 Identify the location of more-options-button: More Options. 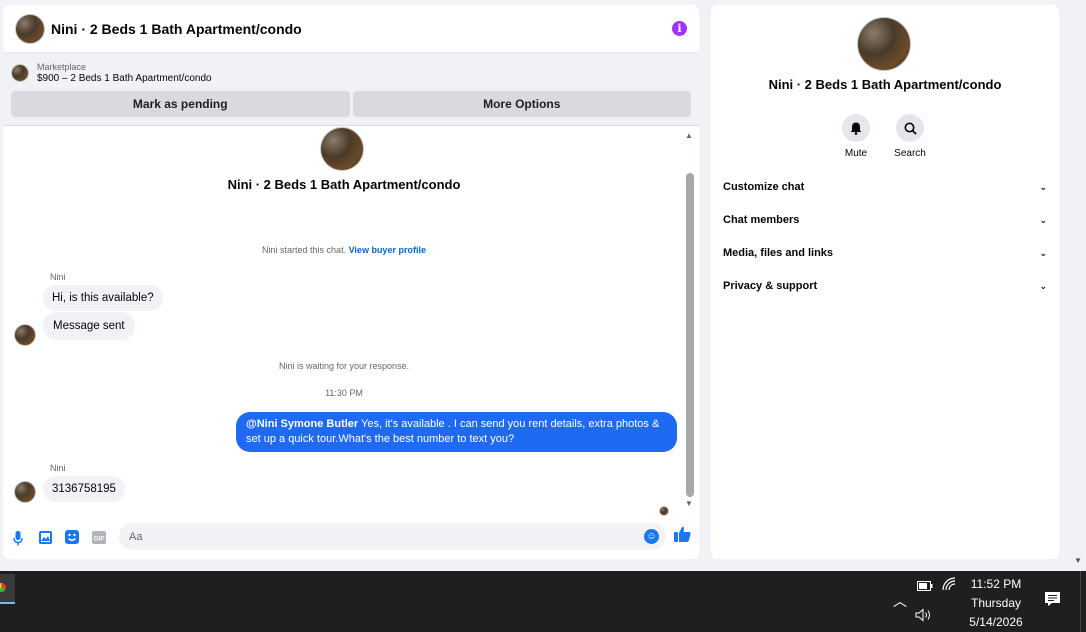
(521, 104).